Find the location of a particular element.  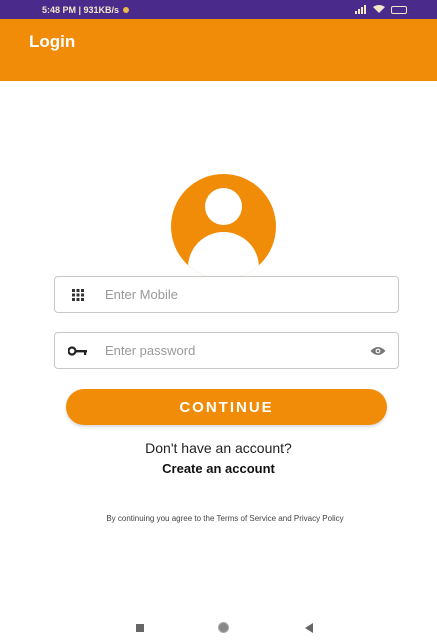

status-left: 5:48 PM | 931KB/s is located at coordinates (86, 9).